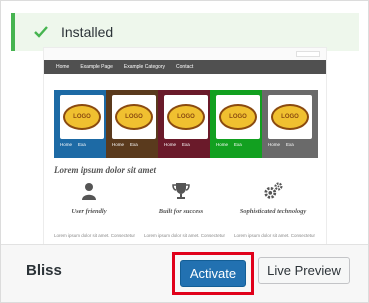 This screenshot has width=369, height=303. What do you see at coordinates (96, 67) in the screenshot?
I see `preview-nav-item: Example Page` at bounding box center [96, 67].